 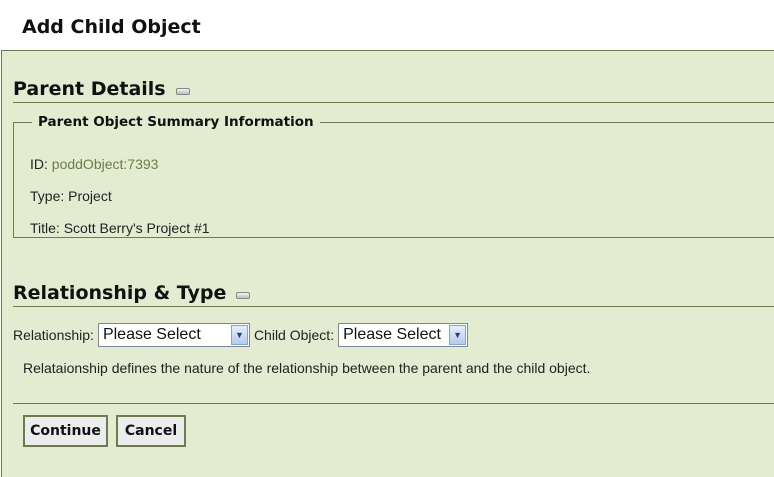 I want to click on parent-id-value: poddObject:7393, so click(x=105, y=164).